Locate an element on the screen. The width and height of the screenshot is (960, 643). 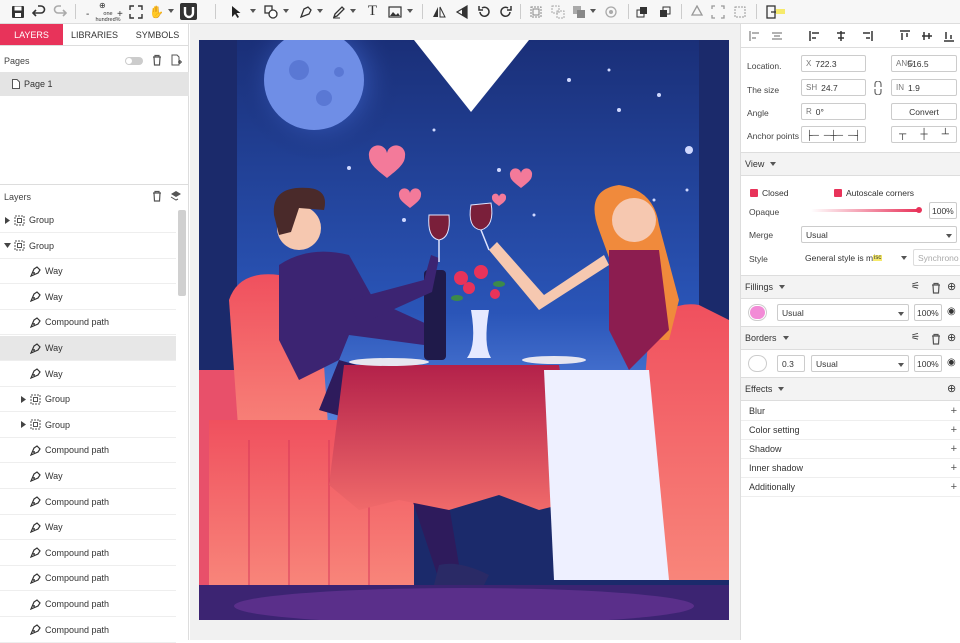
undo-icon is located at coordinates (38, 11).